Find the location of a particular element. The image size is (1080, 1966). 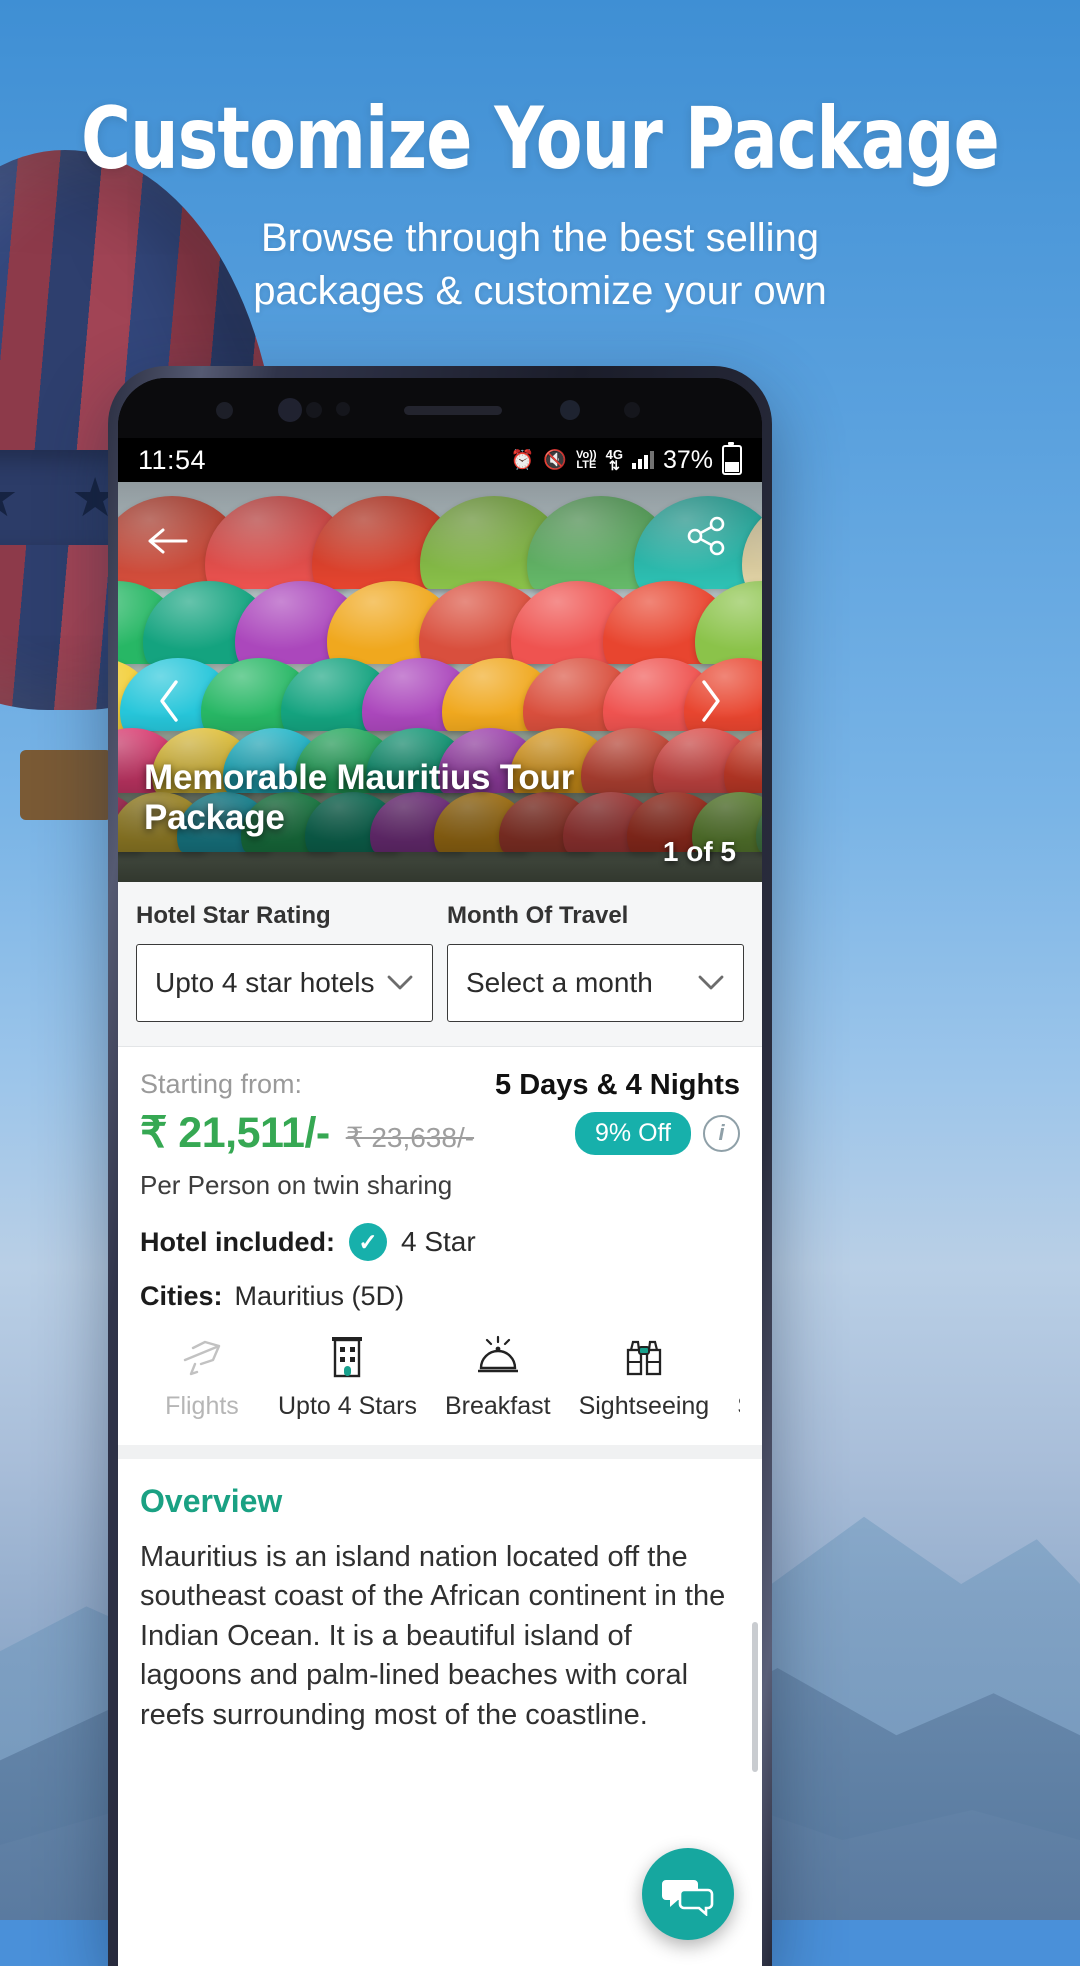

trip-duration: 5 Days & 4 Nights is located at coordinates (617, 1085).